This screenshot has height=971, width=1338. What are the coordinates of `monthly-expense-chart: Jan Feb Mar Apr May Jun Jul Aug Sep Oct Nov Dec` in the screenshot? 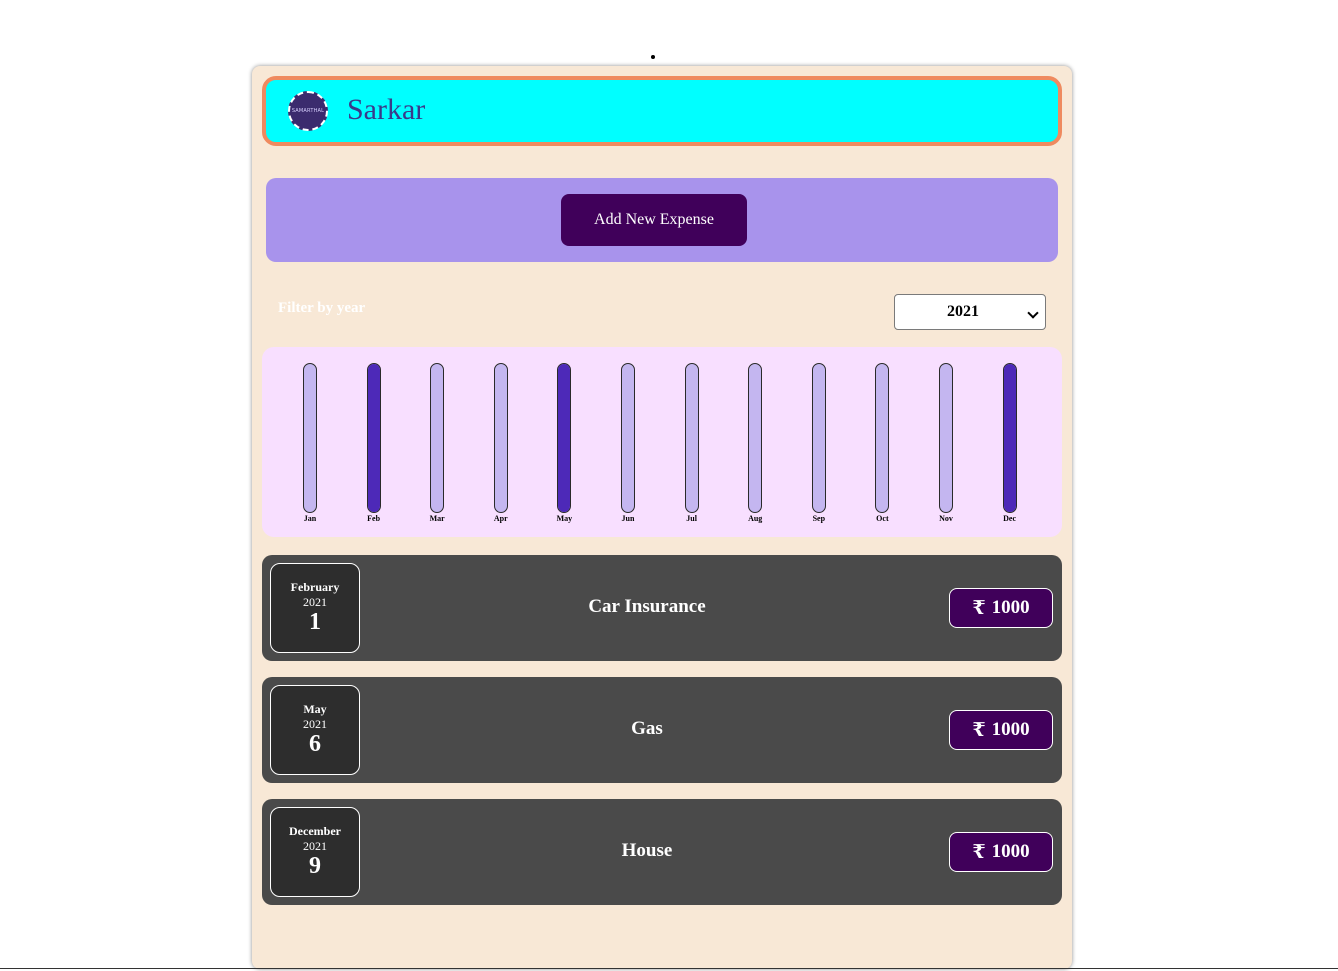 It's located at (662, 442).